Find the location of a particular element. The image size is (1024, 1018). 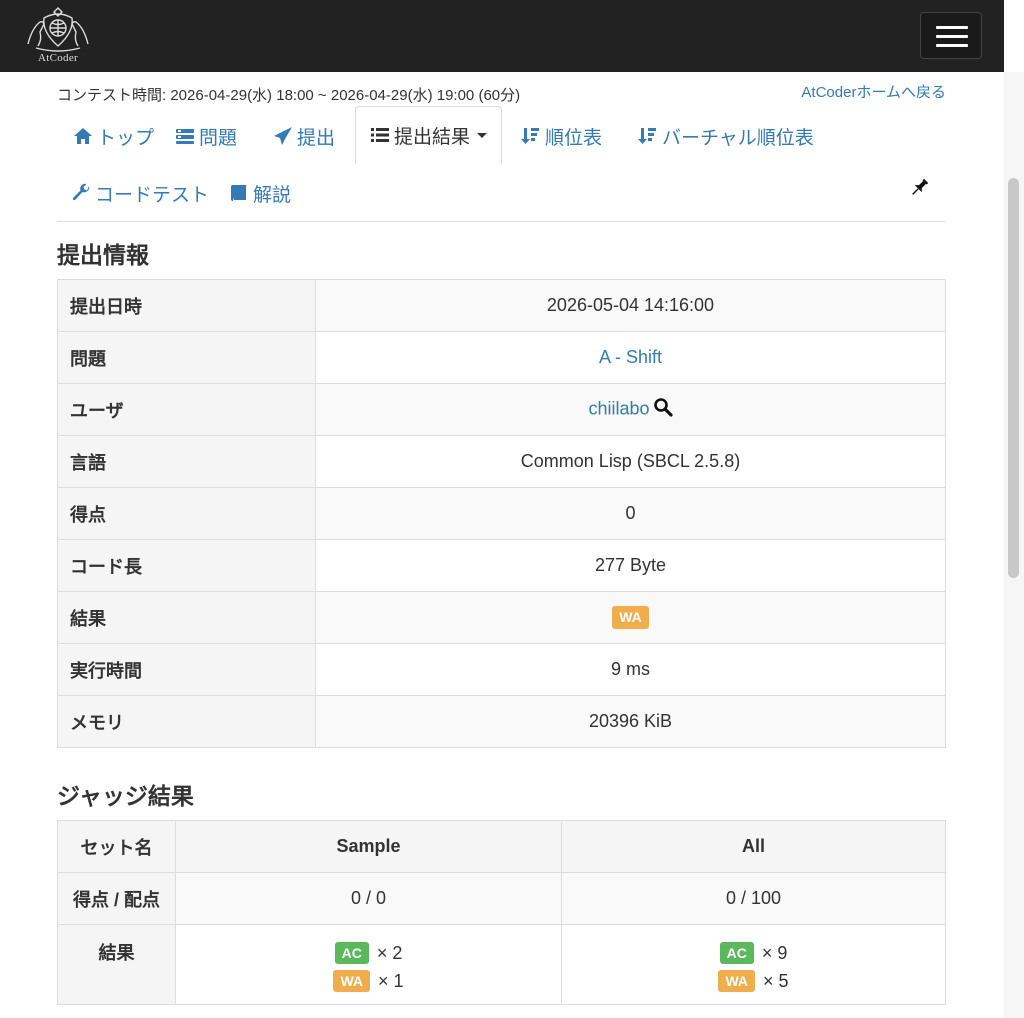

result-line: AC × 2 is located at coordinates (368, 953).